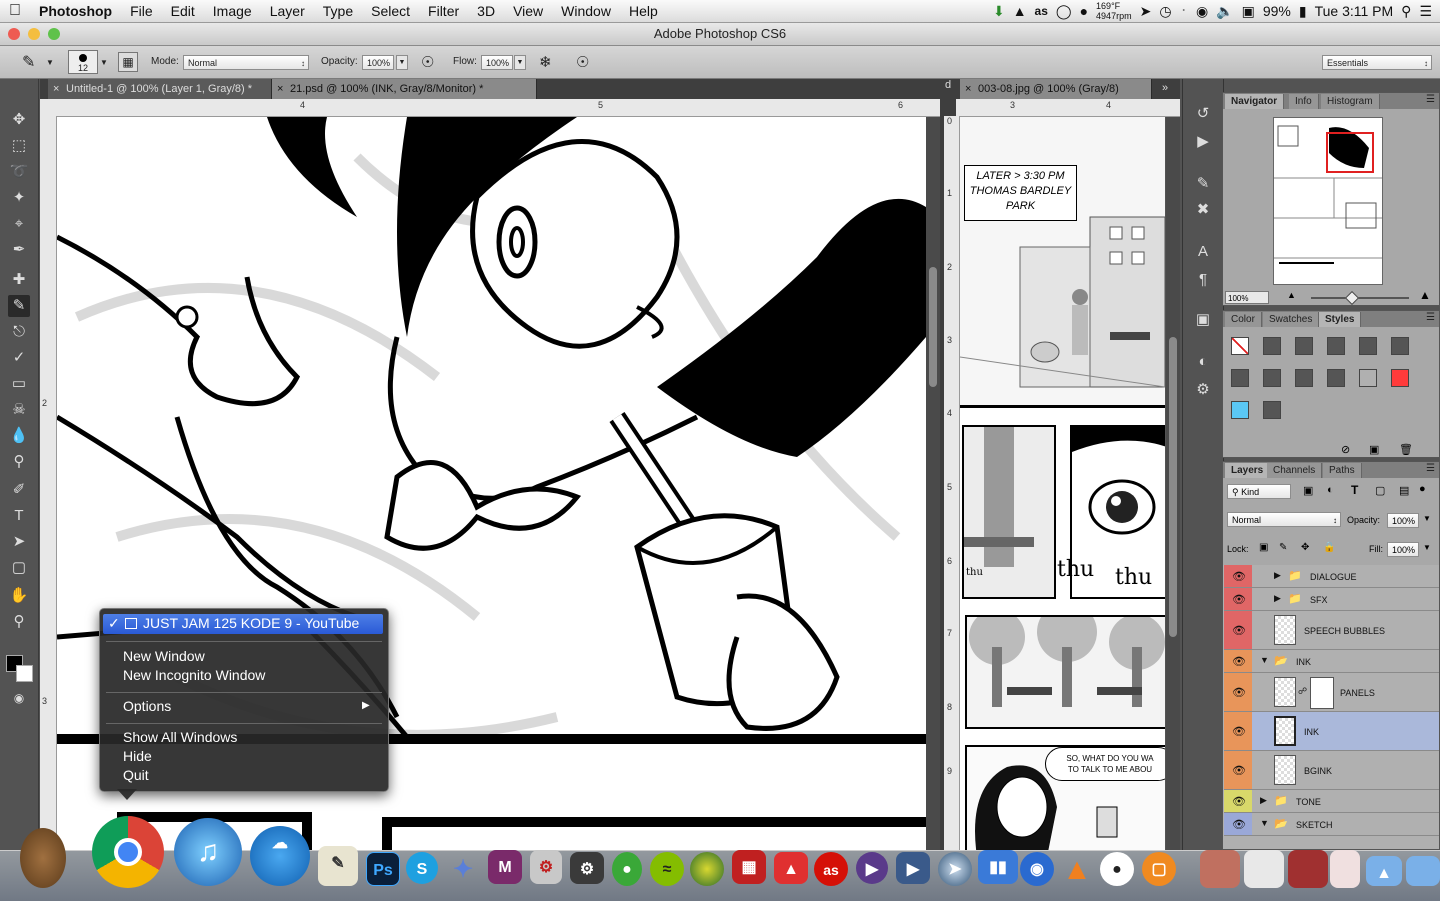 This screenshot has width=1440, height=901. Describe the element at coordinates (136, 775) in the screenshot. I see `menu-item-quit: Quit` at that location.